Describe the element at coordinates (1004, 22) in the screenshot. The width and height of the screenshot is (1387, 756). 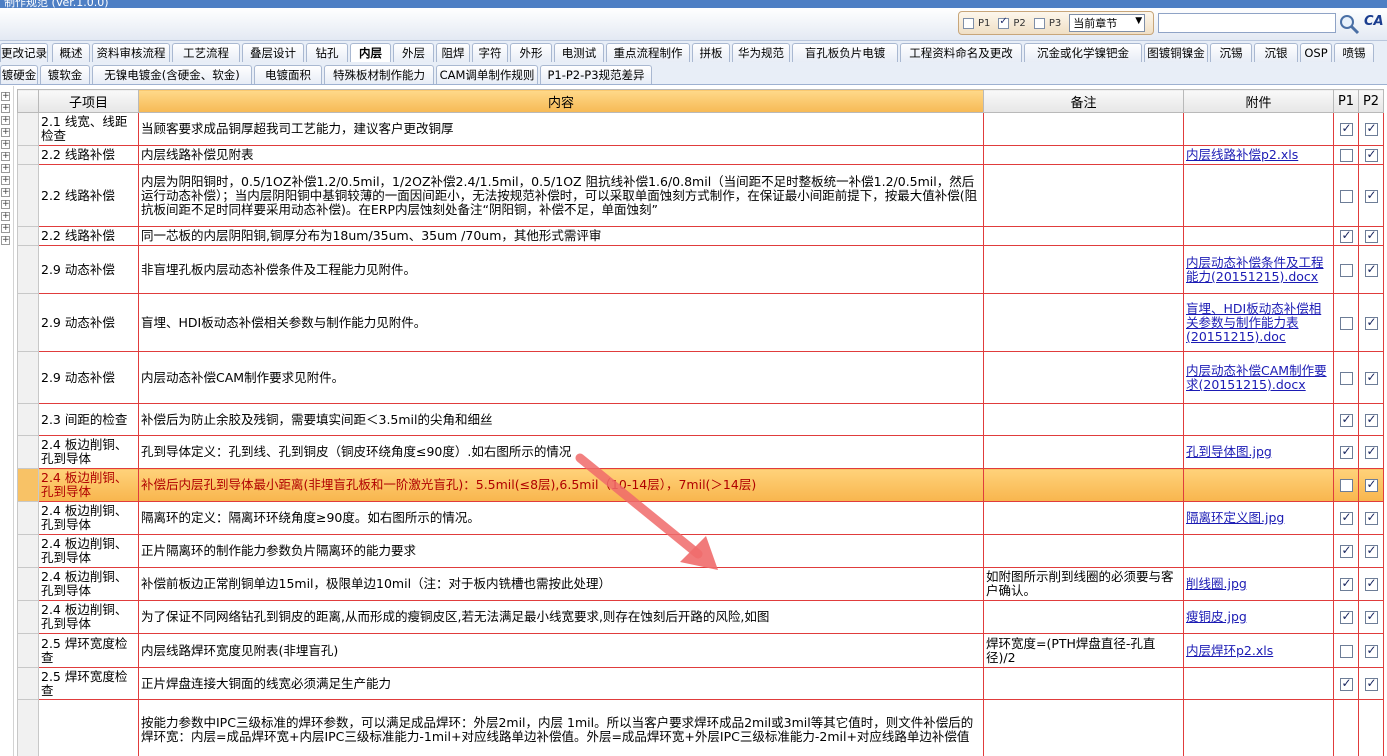
I see `filter-p2-checkbox` at that location.